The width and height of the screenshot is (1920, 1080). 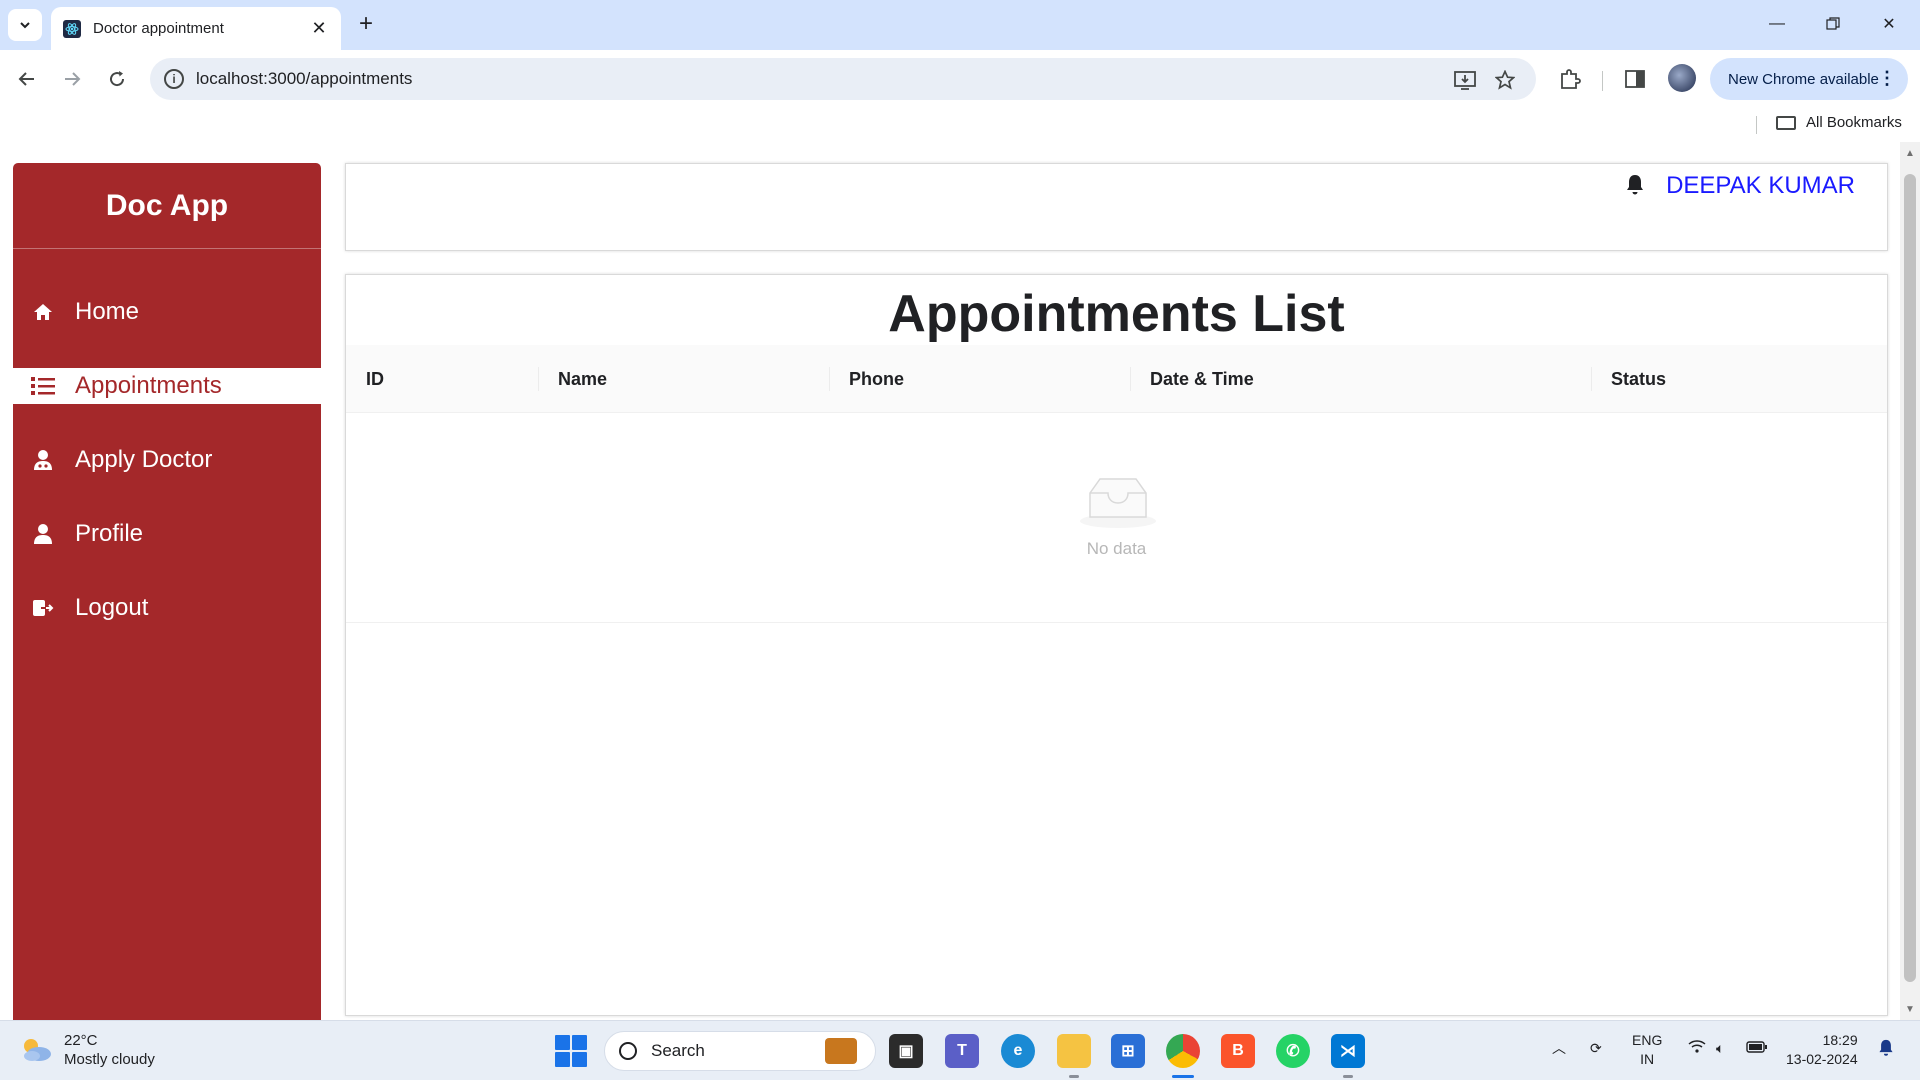 What do you see at coordinates (319, 28) in the screenshot?
I see `tab-close-icon: ✕` at bounding box center [319, 28].